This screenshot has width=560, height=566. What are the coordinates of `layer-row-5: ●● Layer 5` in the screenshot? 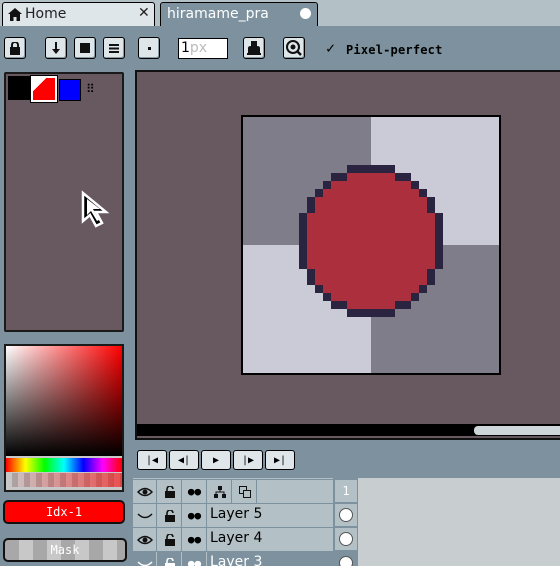 It's located at (233, 515).